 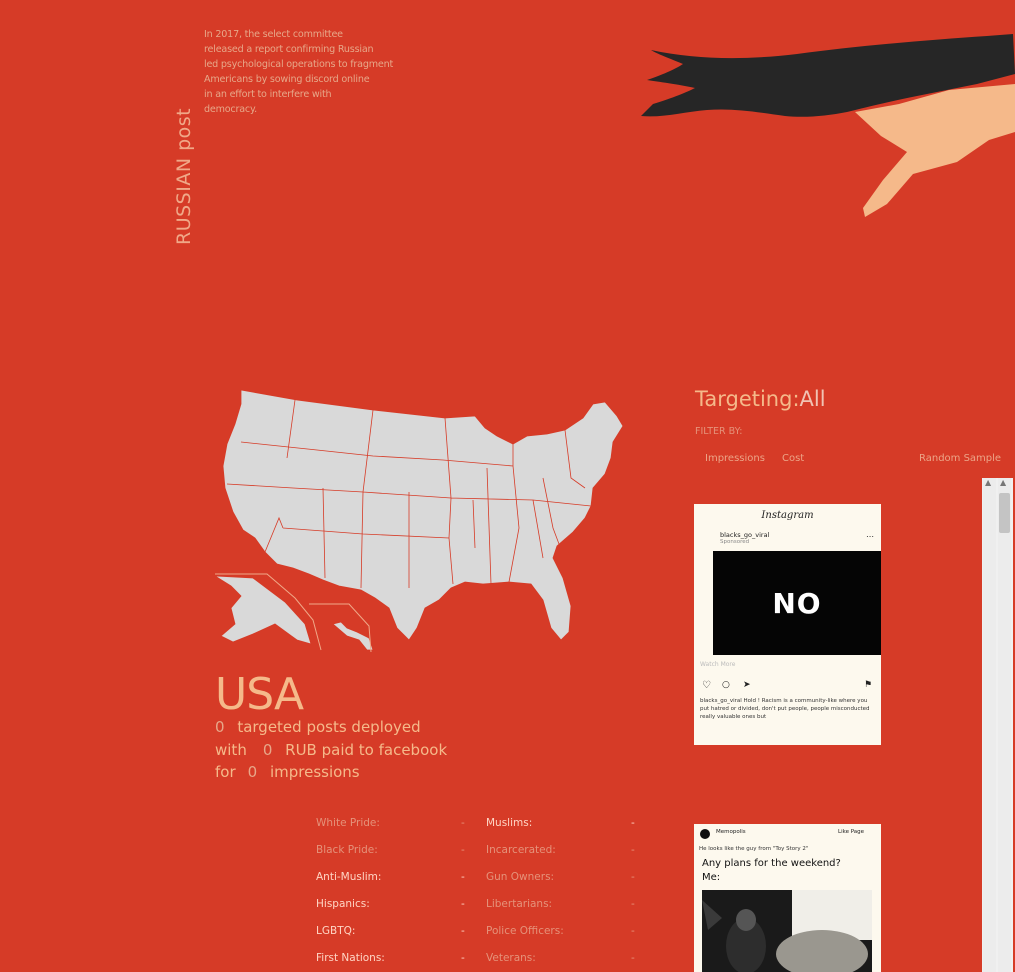 What do you see at coordinates (393, 957) in the screenshot?
I see `target-row: First Nations: -` at bounding box center [393, 957].